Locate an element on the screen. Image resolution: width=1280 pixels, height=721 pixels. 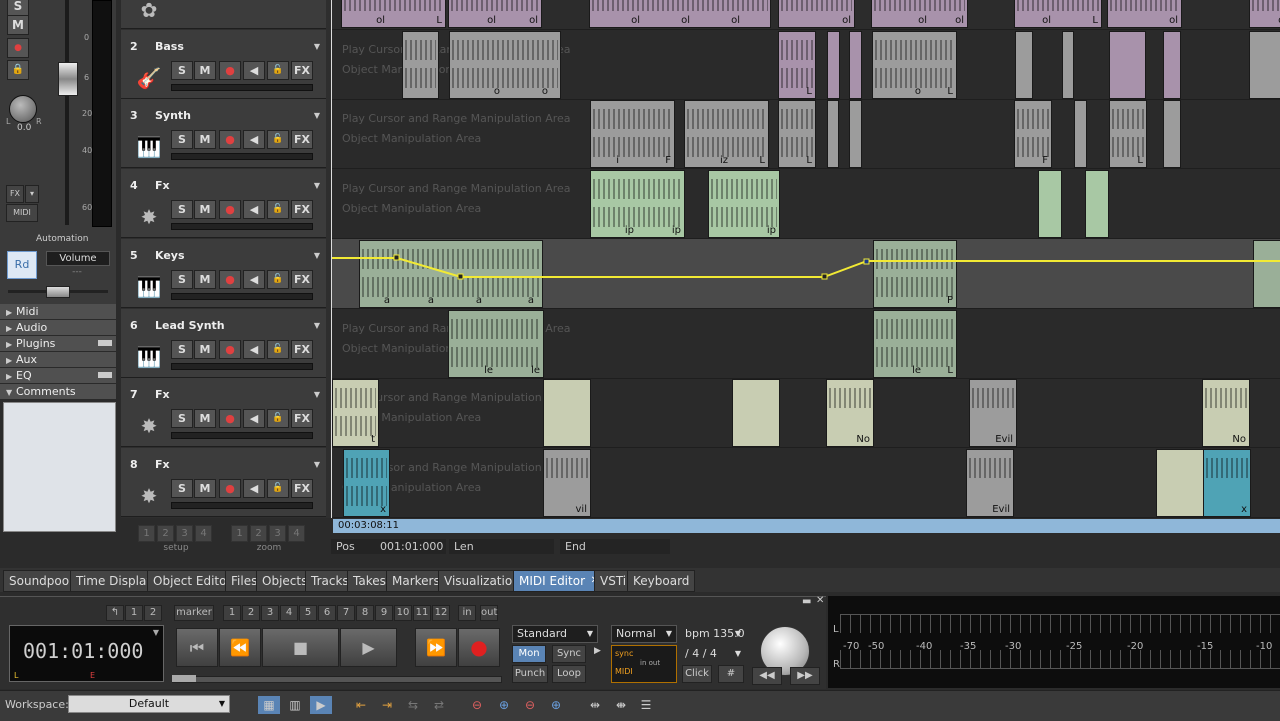
track-header-fx-8: 8 Fx ▼ ✸ S M ● ◀ 🔓 FX is located at coordinates (223, 482).